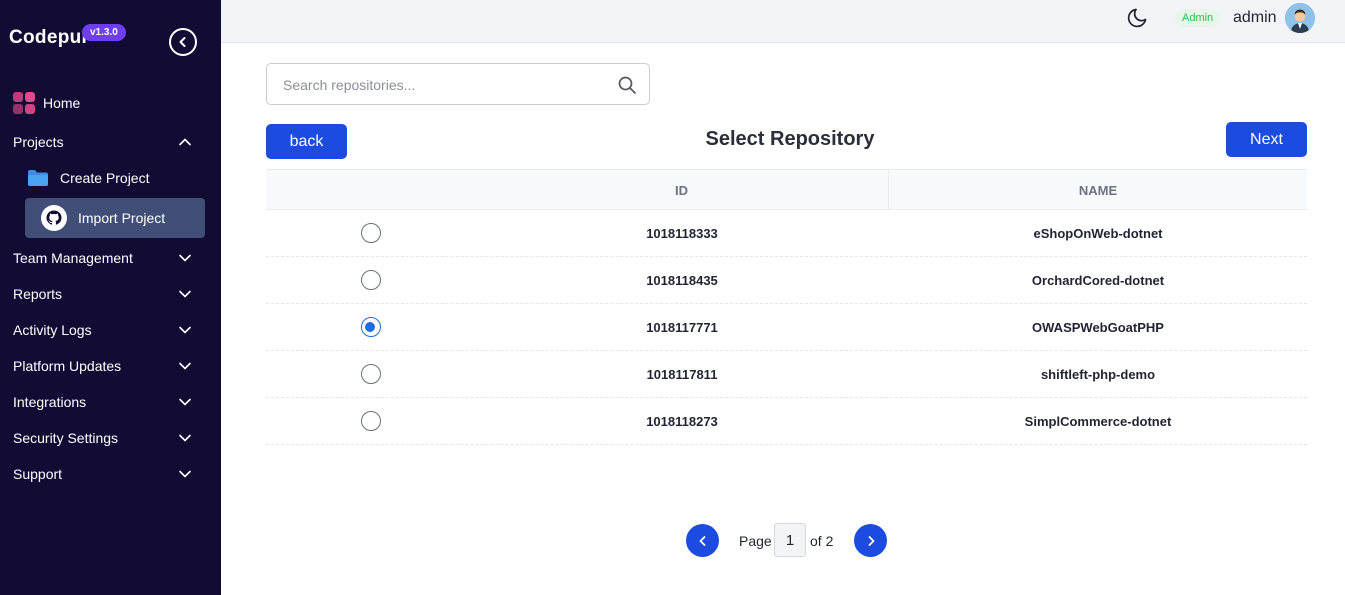  What do you see at coordinates (822, 541) in the screenshot?
I see `page-total: of 2` at bounding box center [822, 541].